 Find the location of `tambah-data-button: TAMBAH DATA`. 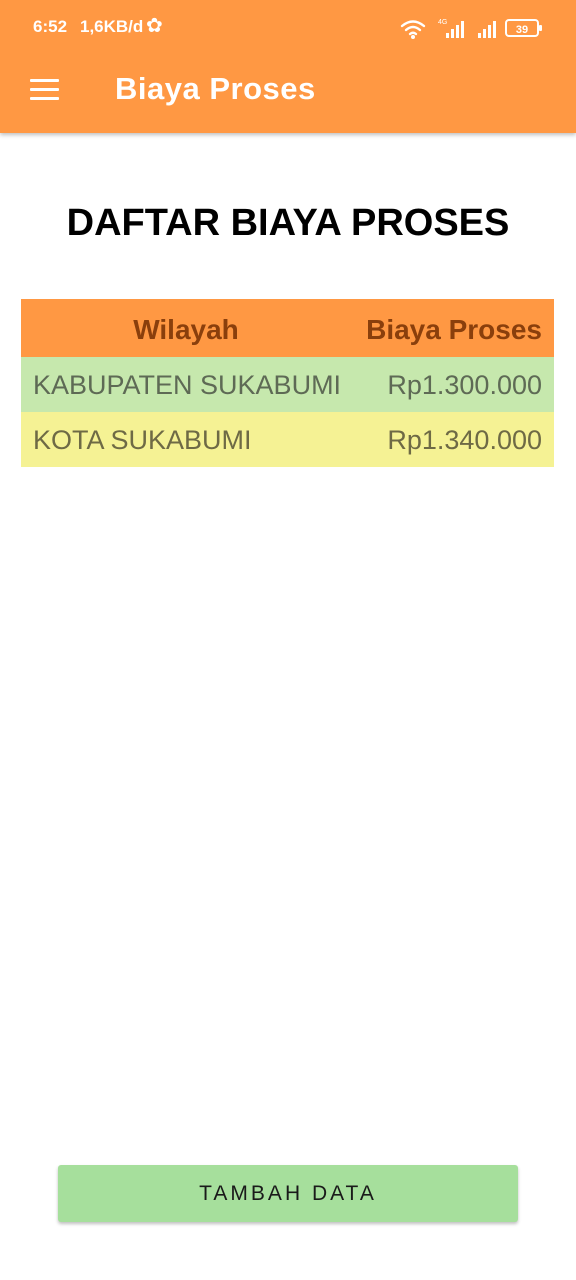

tambah-data-button: TAMBAH DATA is located at coordinates (288, 1193).